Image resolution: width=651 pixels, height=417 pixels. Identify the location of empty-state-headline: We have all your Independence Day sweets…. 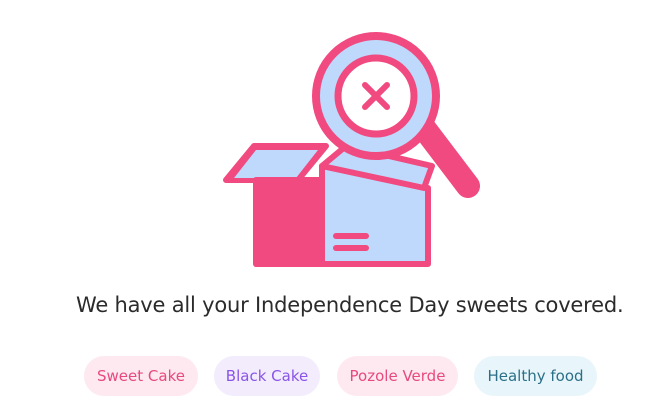
(350, 305).